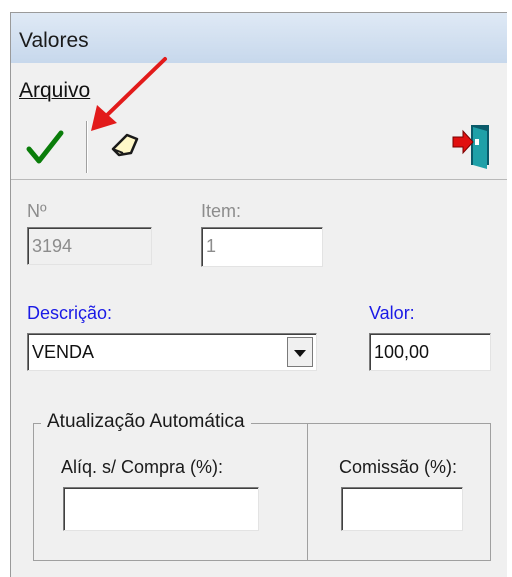 The height and width of the screenshot is (577, 512). I want to click on valor-label: Valor:, so click(392, 313).